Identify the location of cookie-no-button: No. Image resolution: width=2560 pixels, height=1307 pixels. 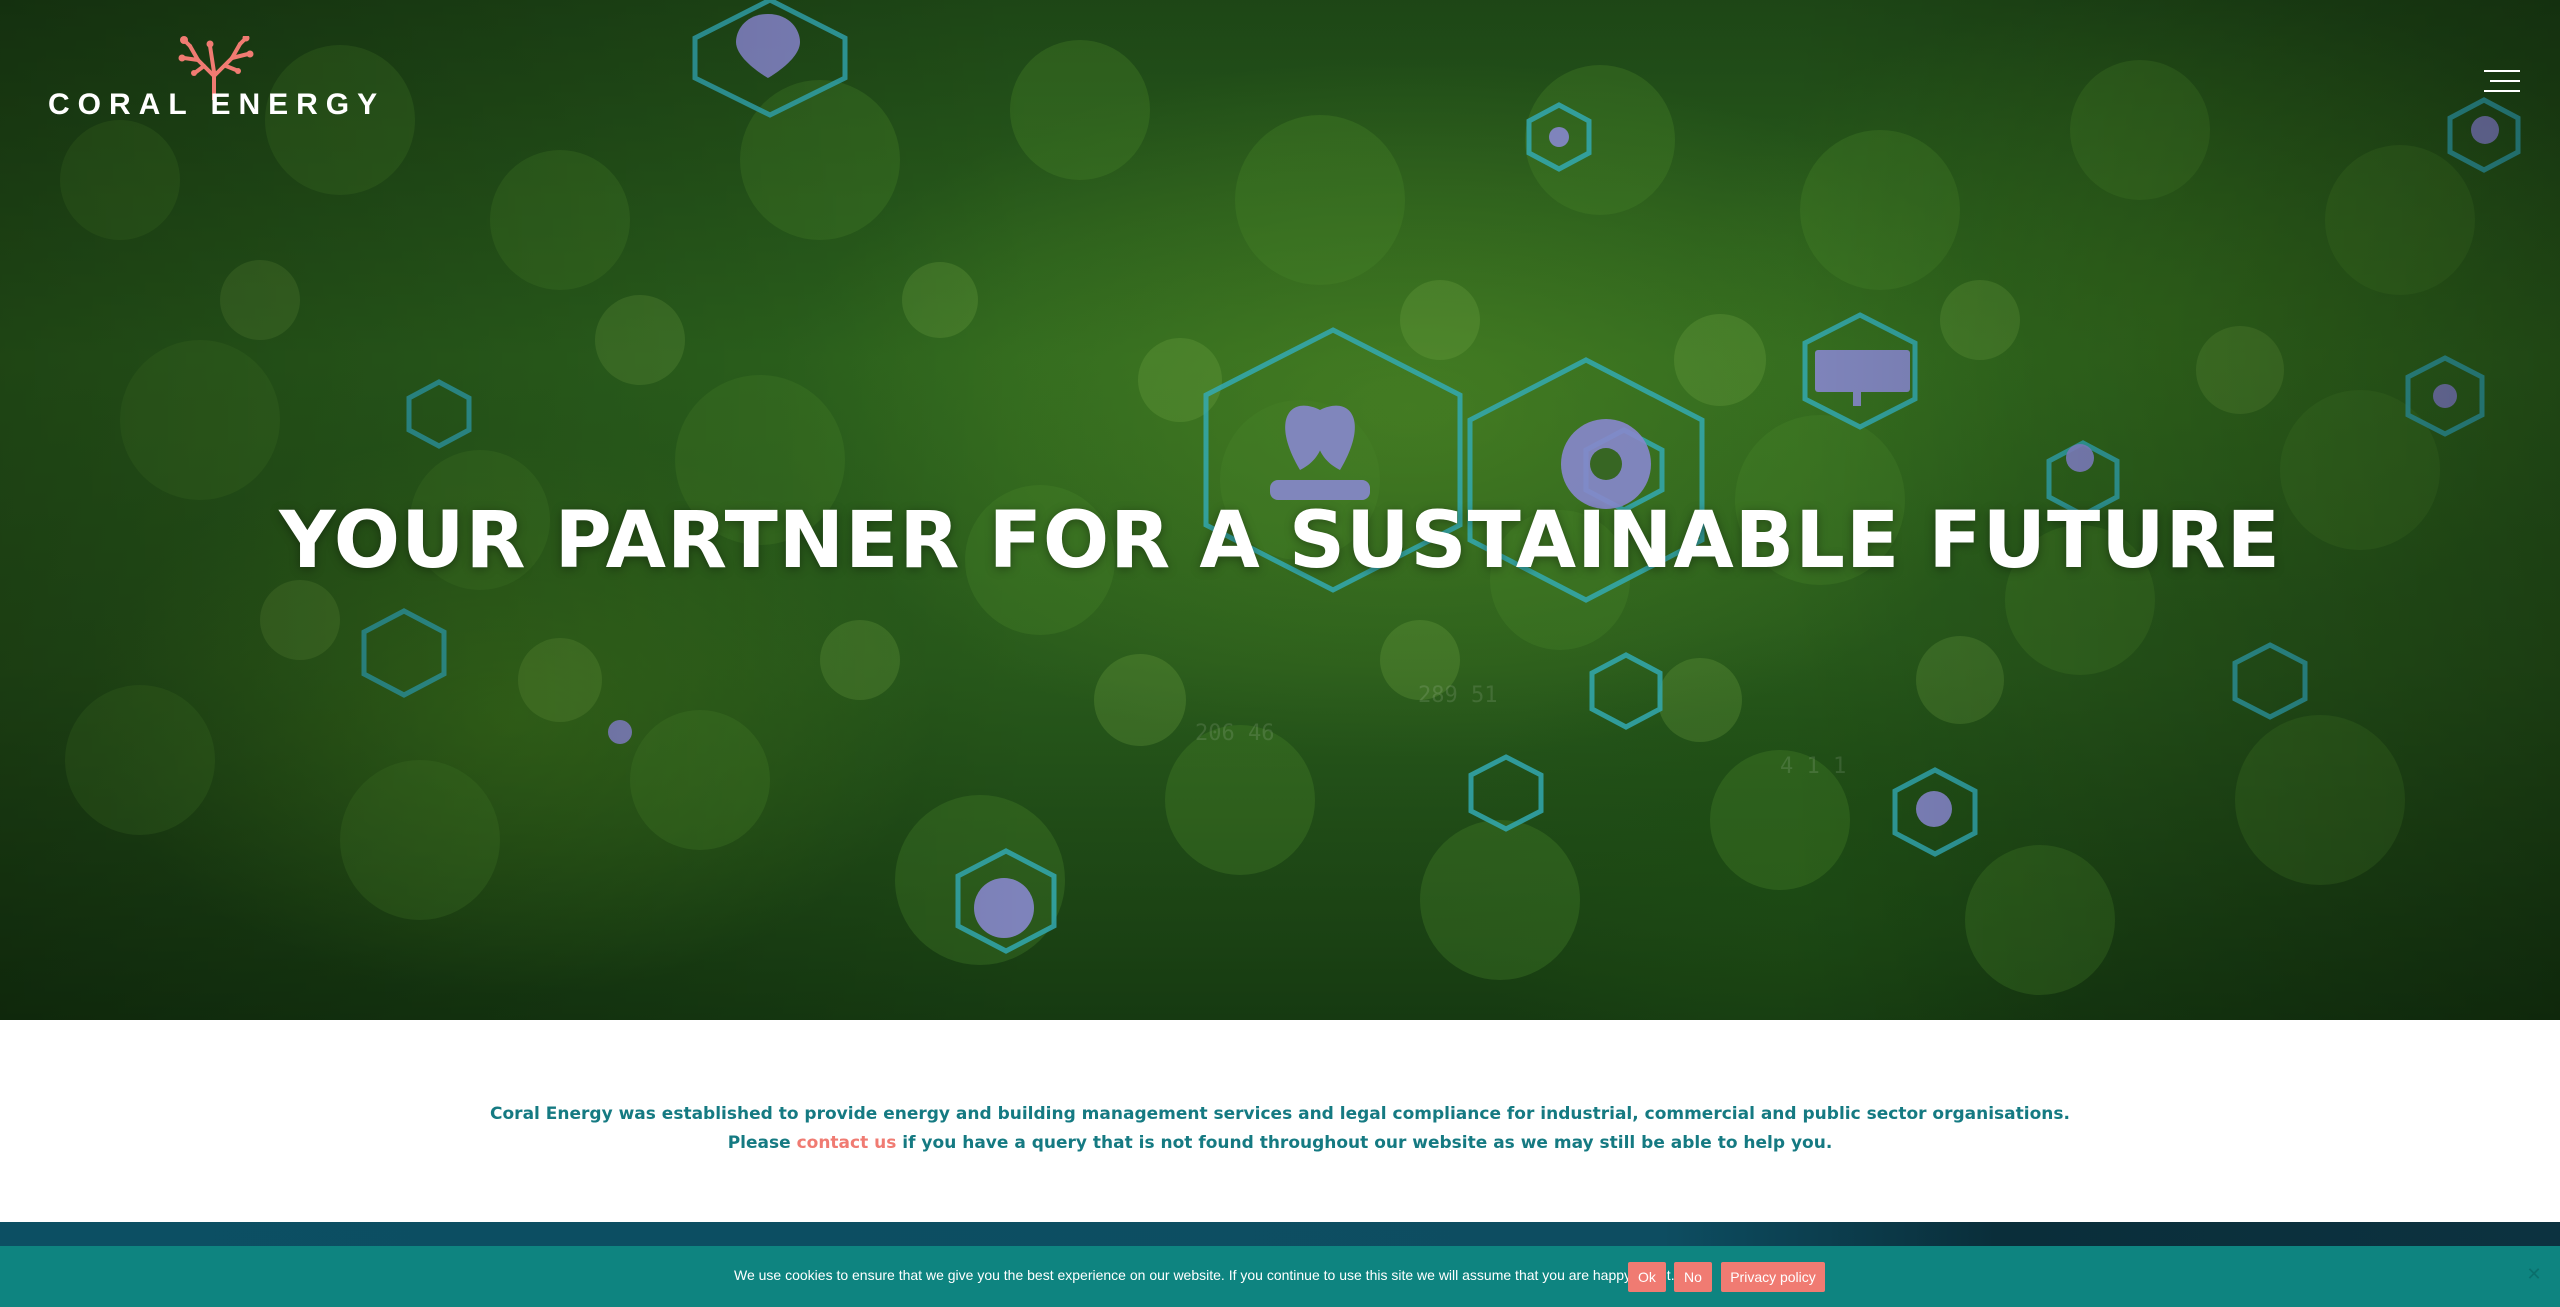
(1693, 1277).